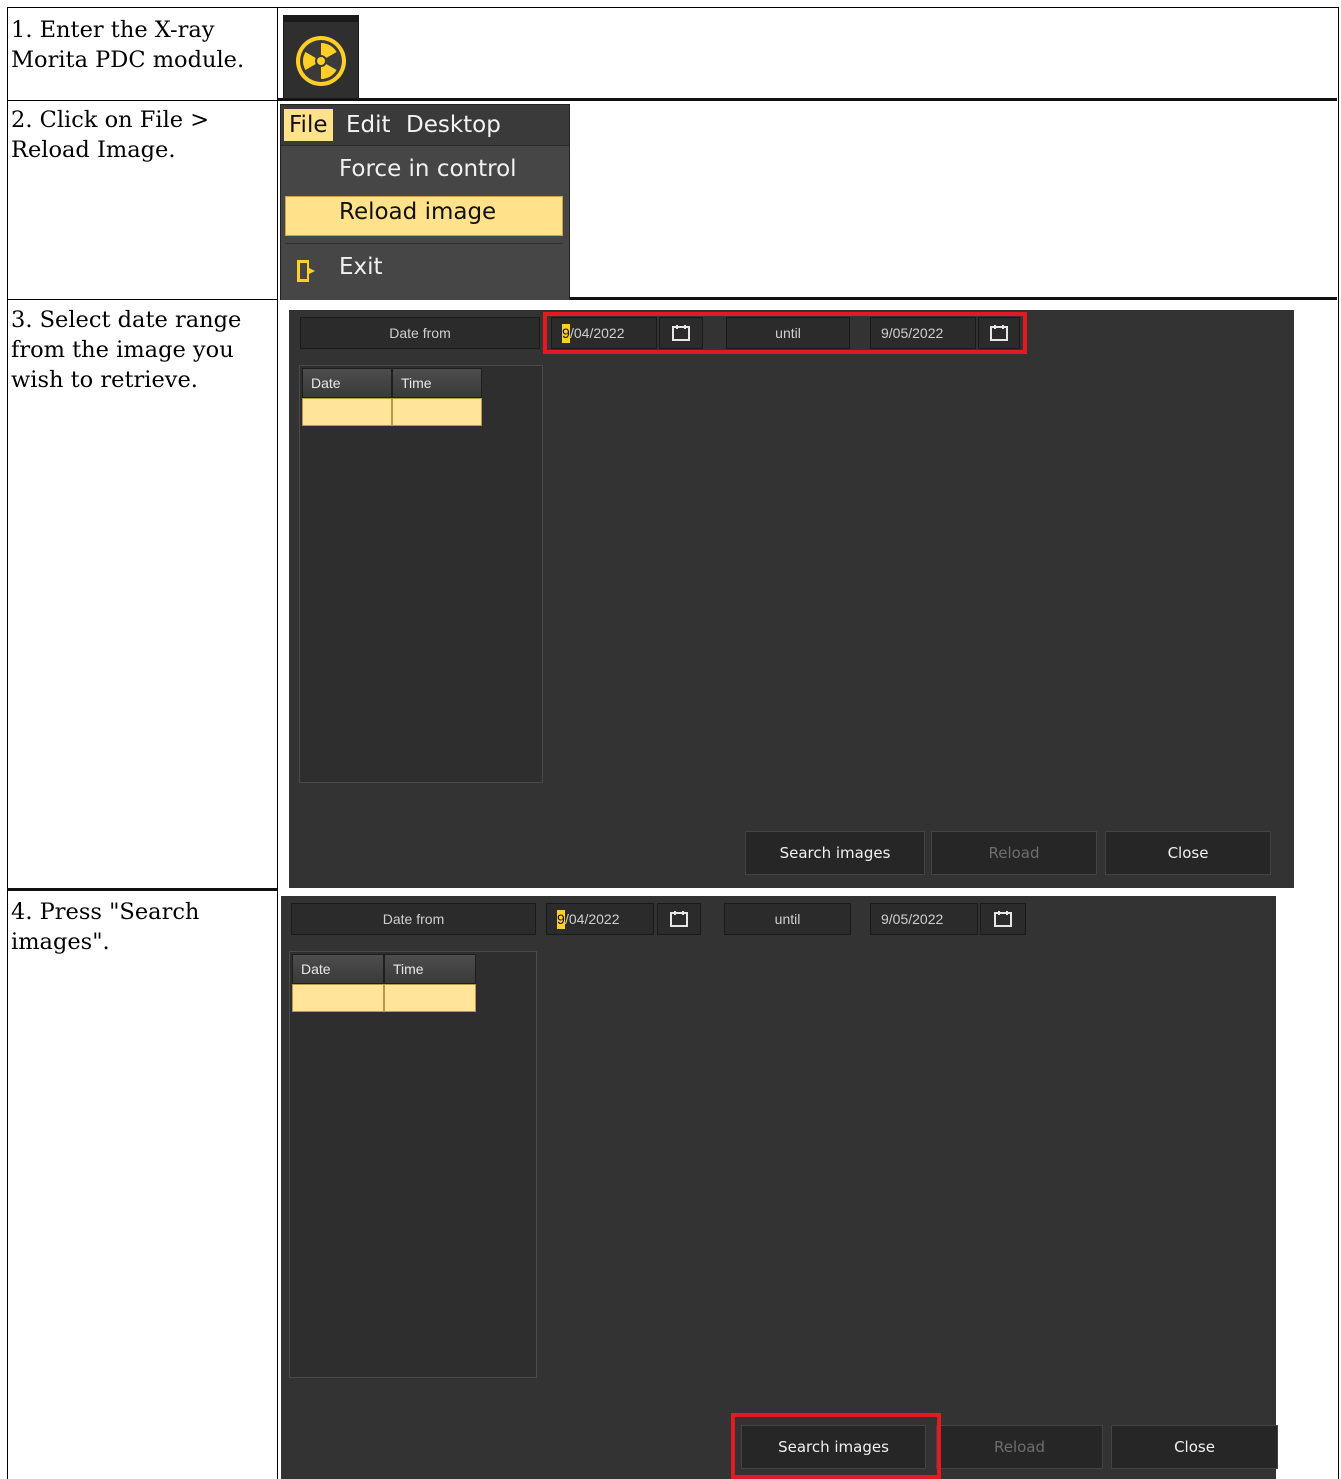 The image size is (1341, 1479). I want to click on xray-module-button, so click(321, 57).